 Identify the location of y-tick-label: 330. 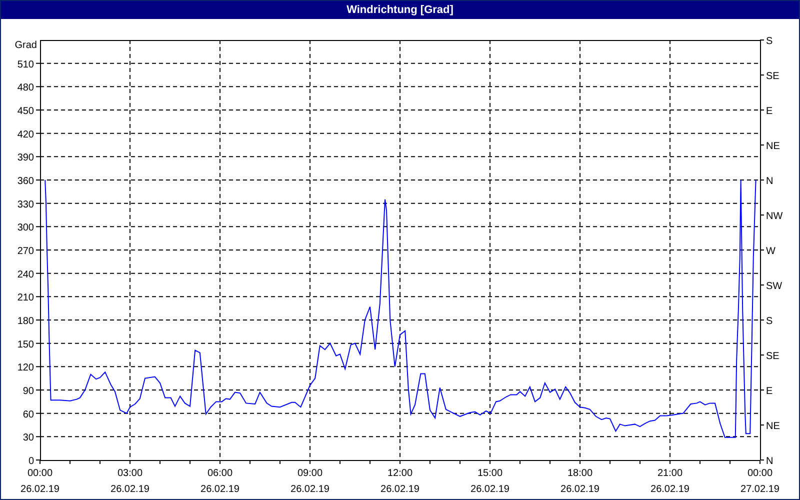
(25, 204).